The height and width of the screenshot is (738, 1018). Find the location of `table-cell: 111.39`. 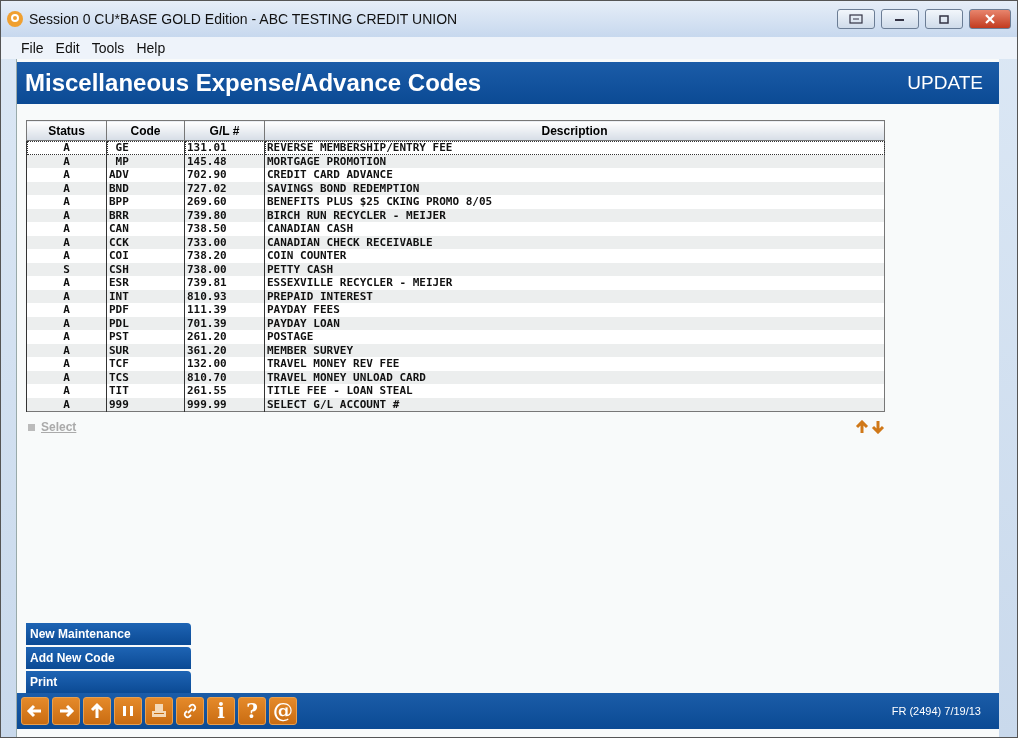

table-cell: 111.39 is located at coordinates (224, 310).